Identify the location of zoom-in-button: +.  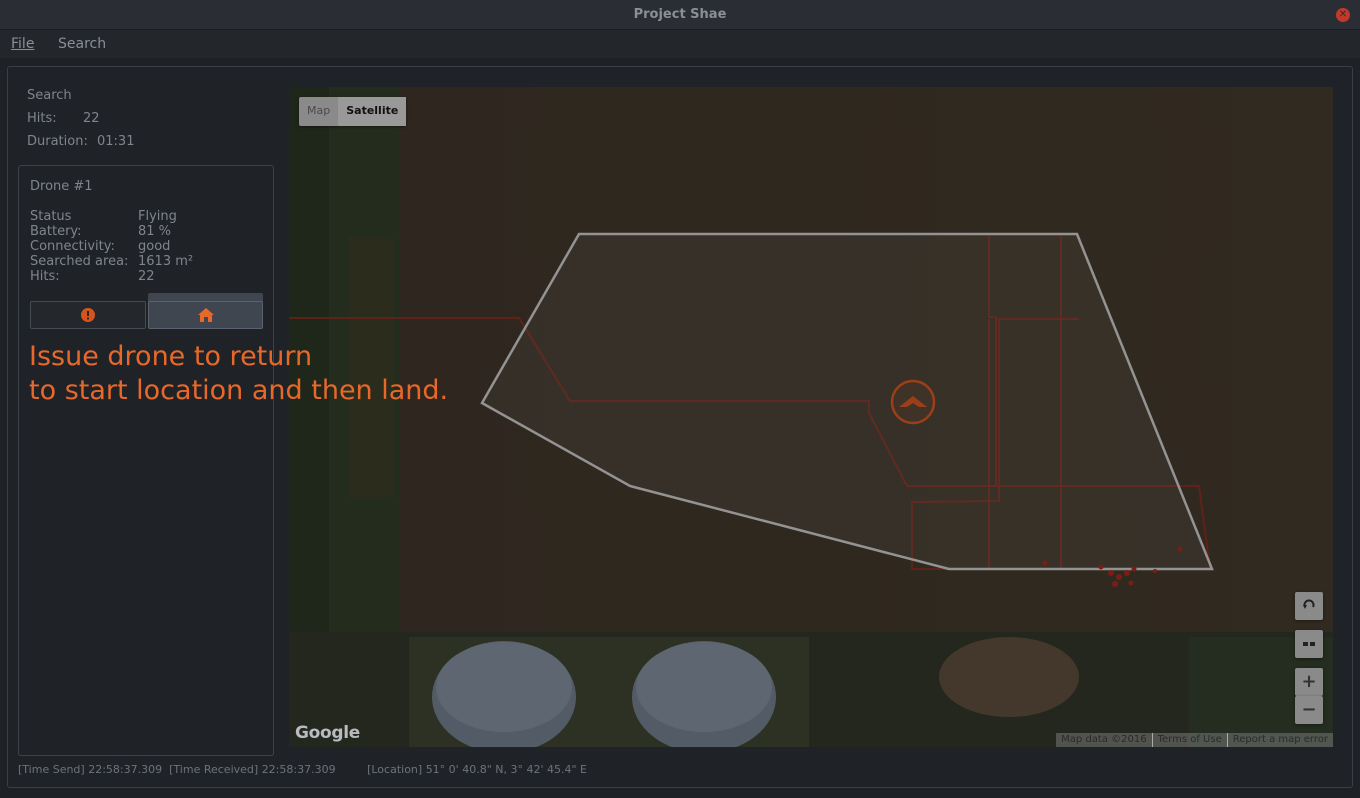
(1309, 682).